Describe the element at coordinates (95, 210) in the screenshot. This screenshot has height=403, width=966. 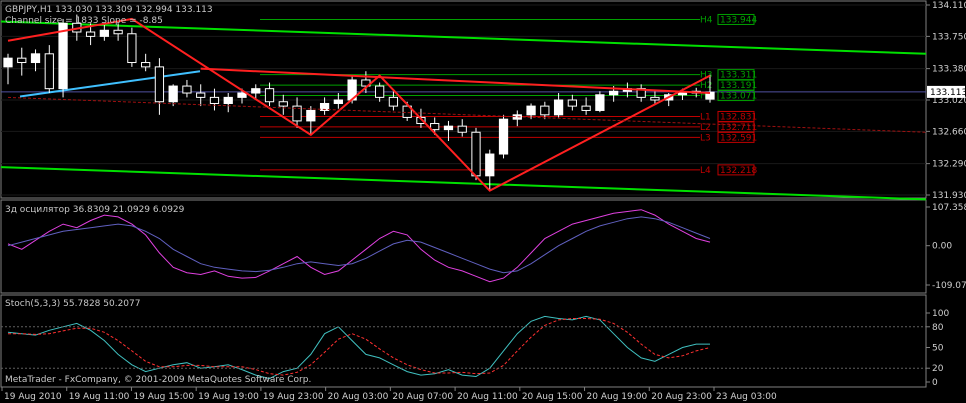
I see `osc-title: 3д осцилятор 36.8309 21.0929 6.0929` at that location.